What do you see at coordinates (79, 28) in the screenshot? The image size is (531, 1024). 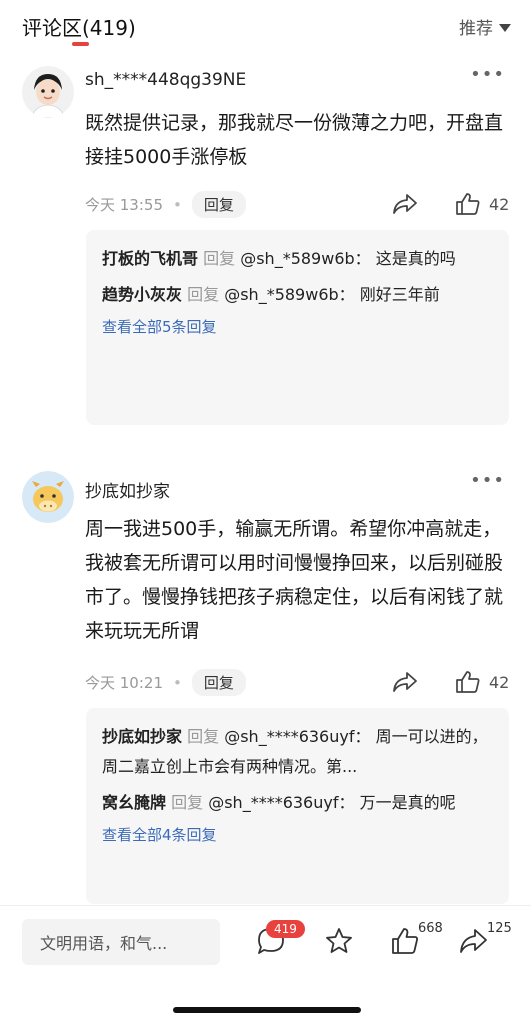 I see `comments-title: 评论区(419)` at bounding box center [79, 28].